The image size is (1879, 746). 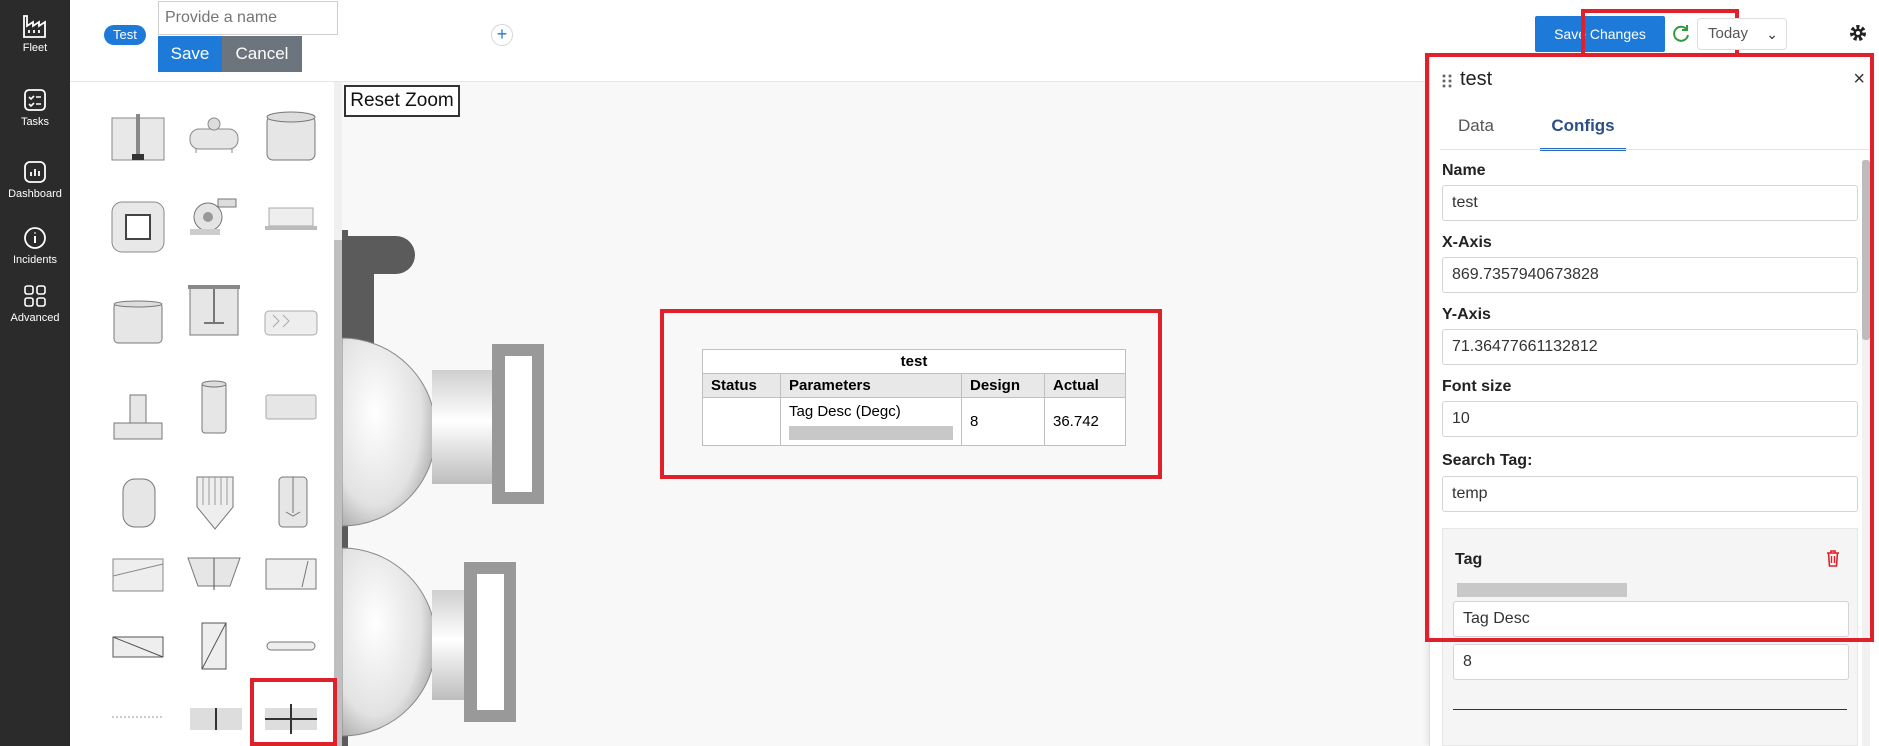 I want to click on name-label: Name, so click(x=1464, y=170).